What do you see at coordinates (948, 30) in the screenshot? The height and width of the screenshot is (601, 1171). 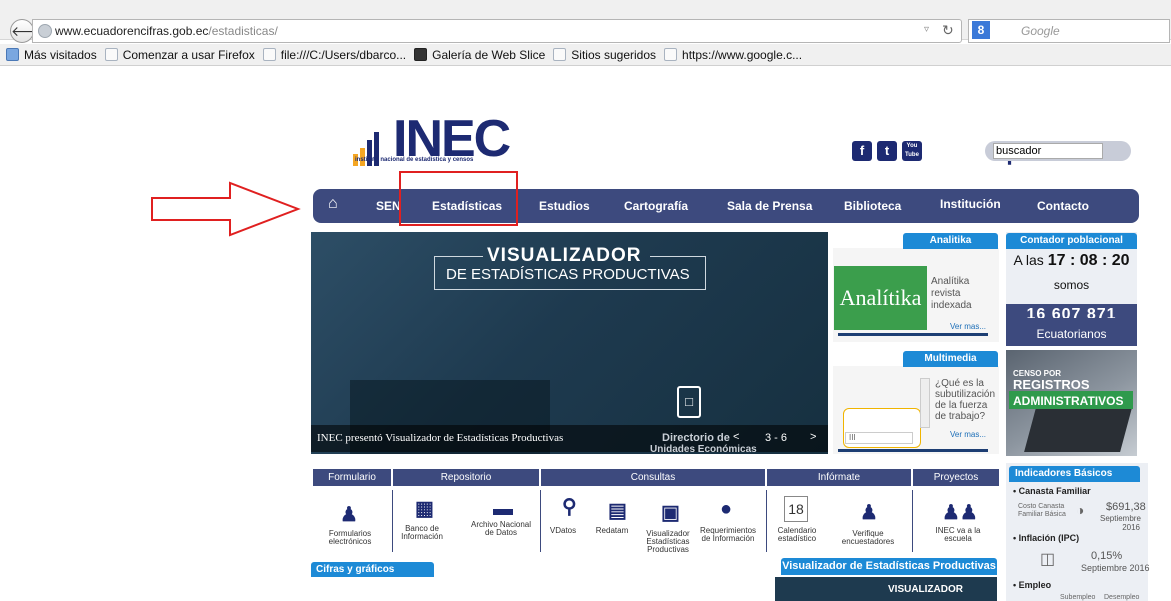 I see `reload-icon: ↻` at bounding box center [948, 30].